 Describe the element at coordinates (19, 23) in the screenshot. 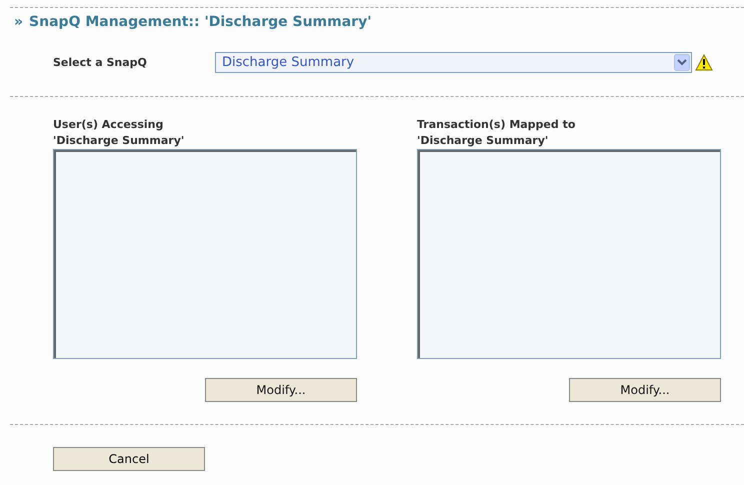

I see `chevron-marker: »` at that location.